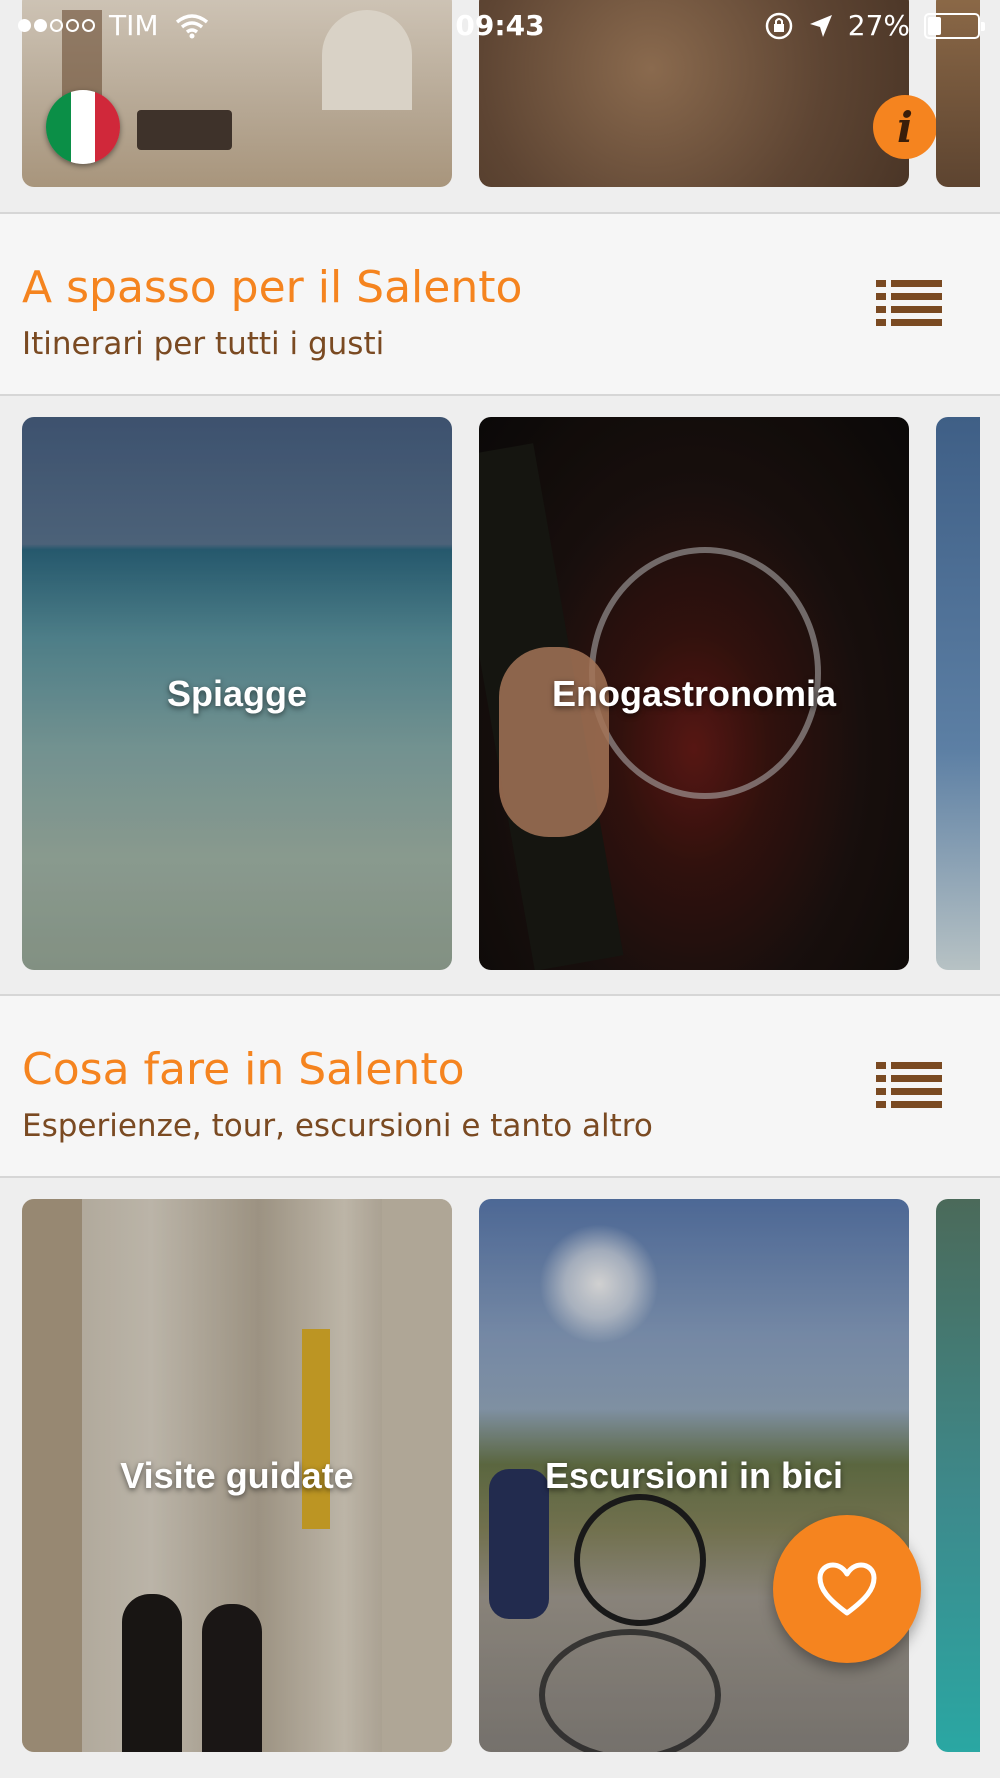  I want to click on info-icon: i, so click(905, 127).